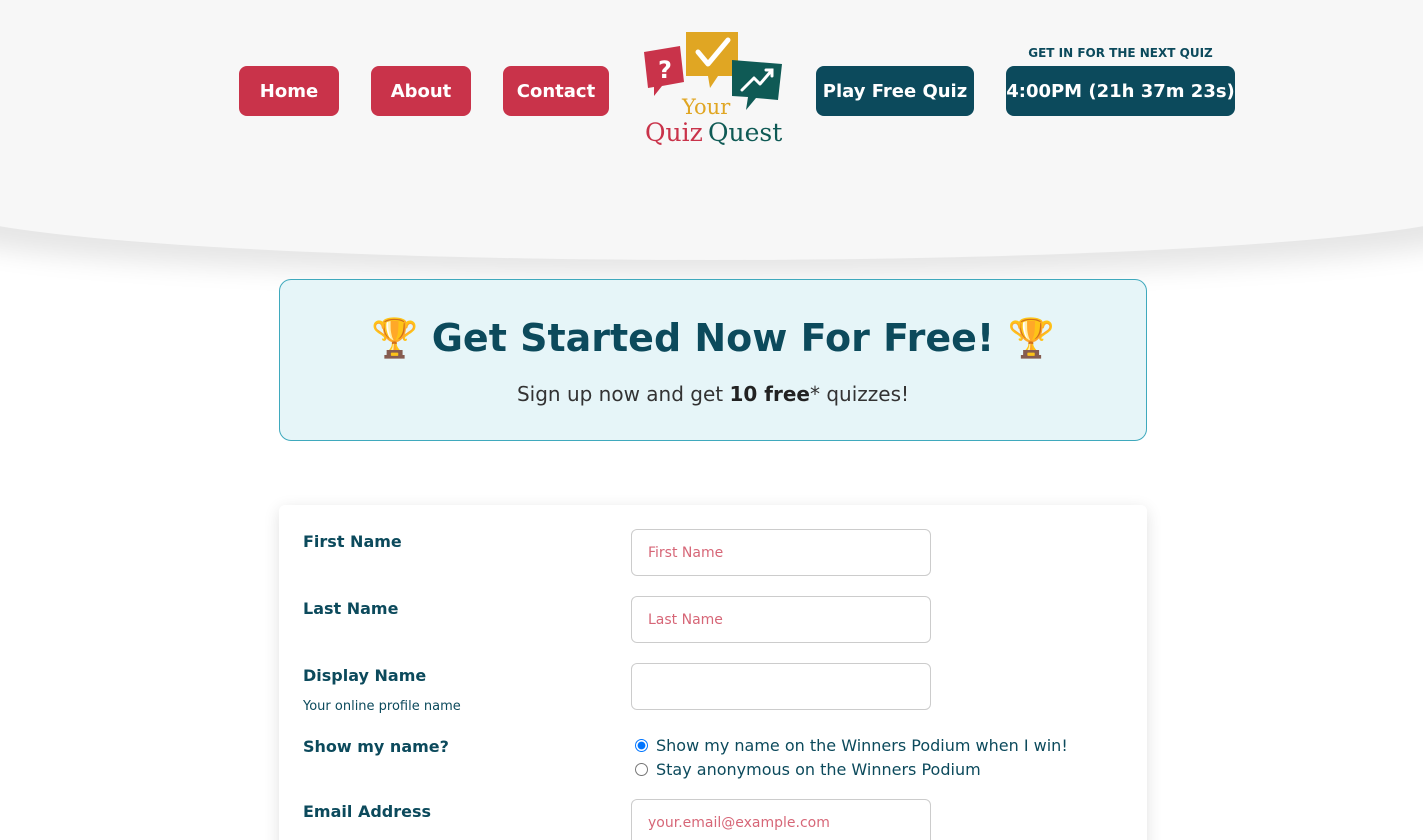  What do you see at coordinates (1120, 91) in the screenshot?
I see `next-quiz-timer-button: 4:00PM (21h 37m 23s)` at bounding box center [1120, 91].